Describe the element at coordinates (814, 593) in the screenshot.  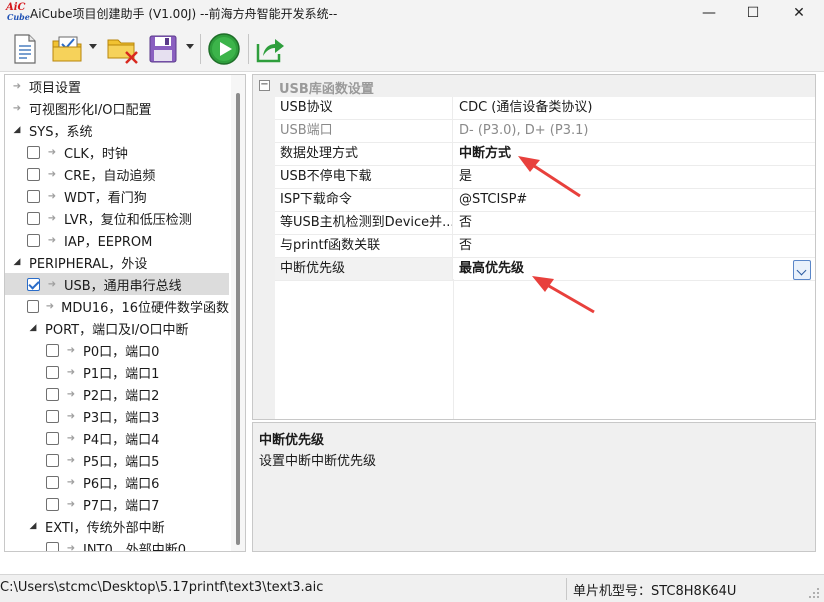
I see `resize-grip-icon` at that location.